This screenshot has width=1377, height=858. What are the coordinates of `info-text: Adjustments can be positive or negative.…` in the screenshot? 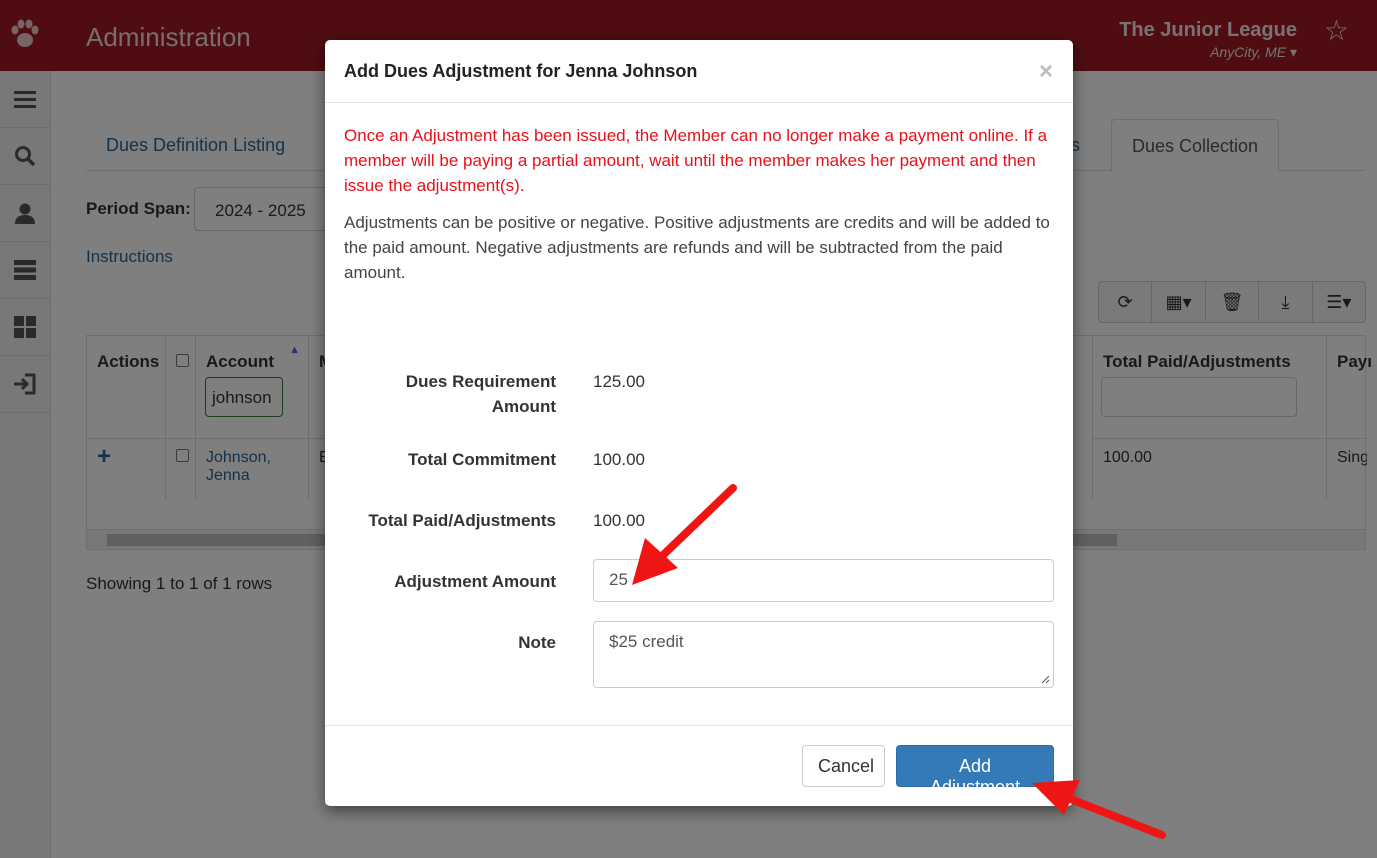 It's located at (697, 247).